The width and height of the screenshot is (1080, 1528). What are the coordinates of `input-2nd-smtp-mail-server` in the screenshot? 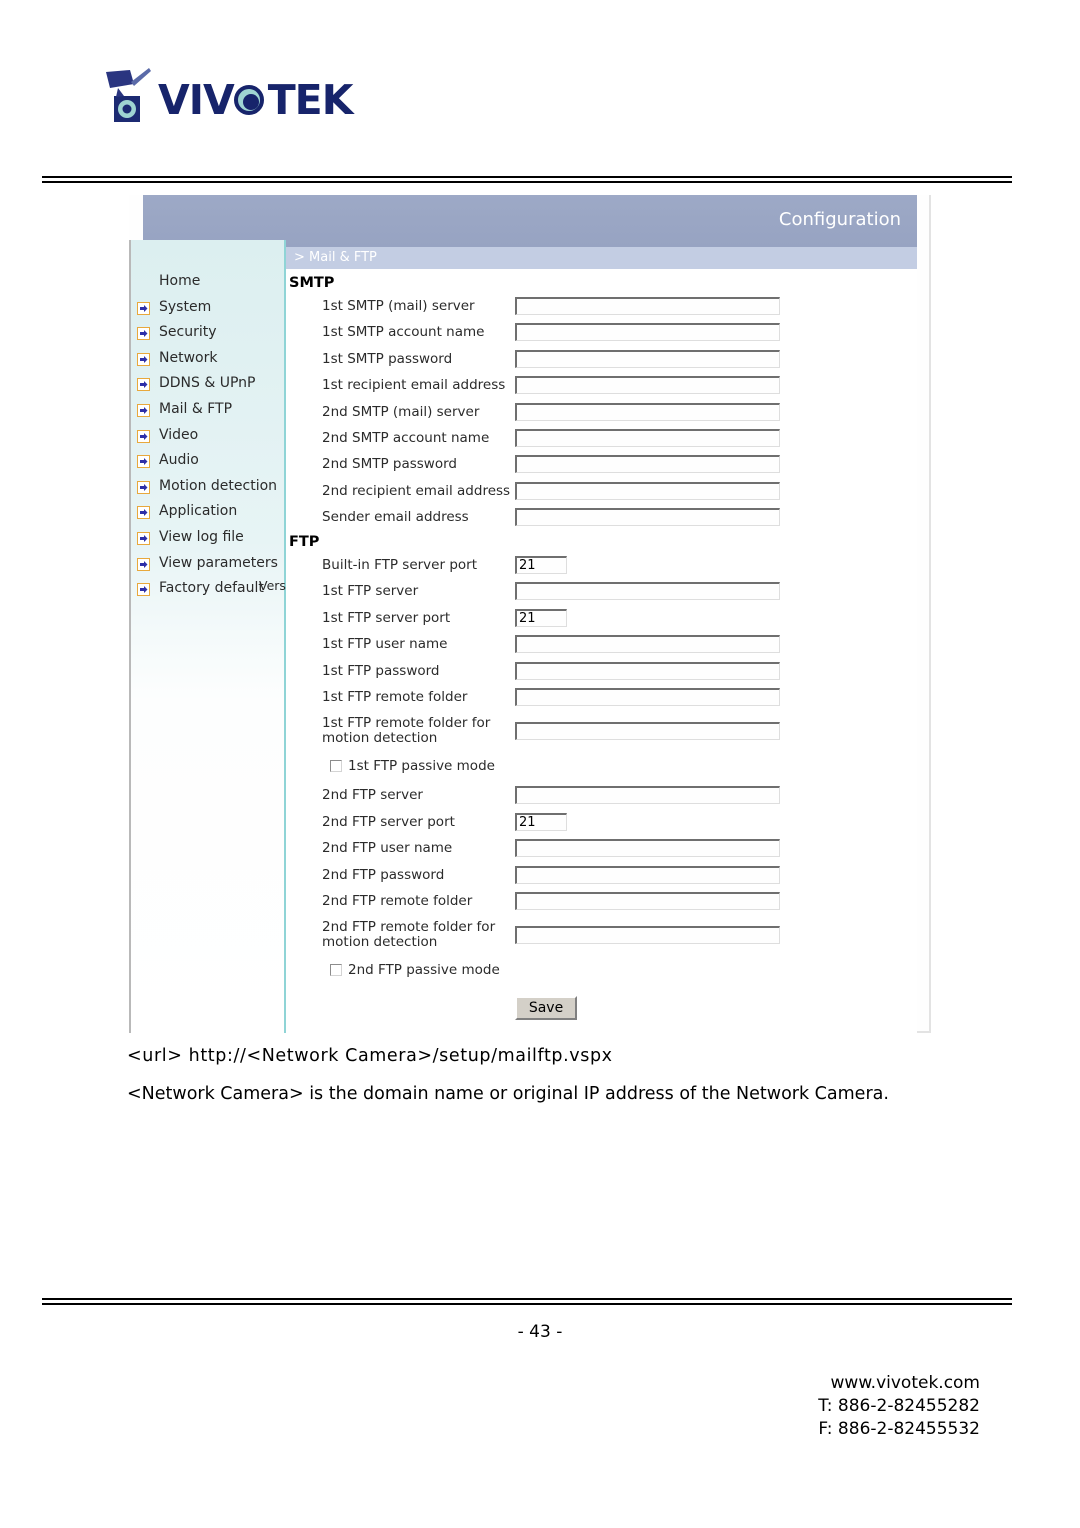 It's located at (647, 411).